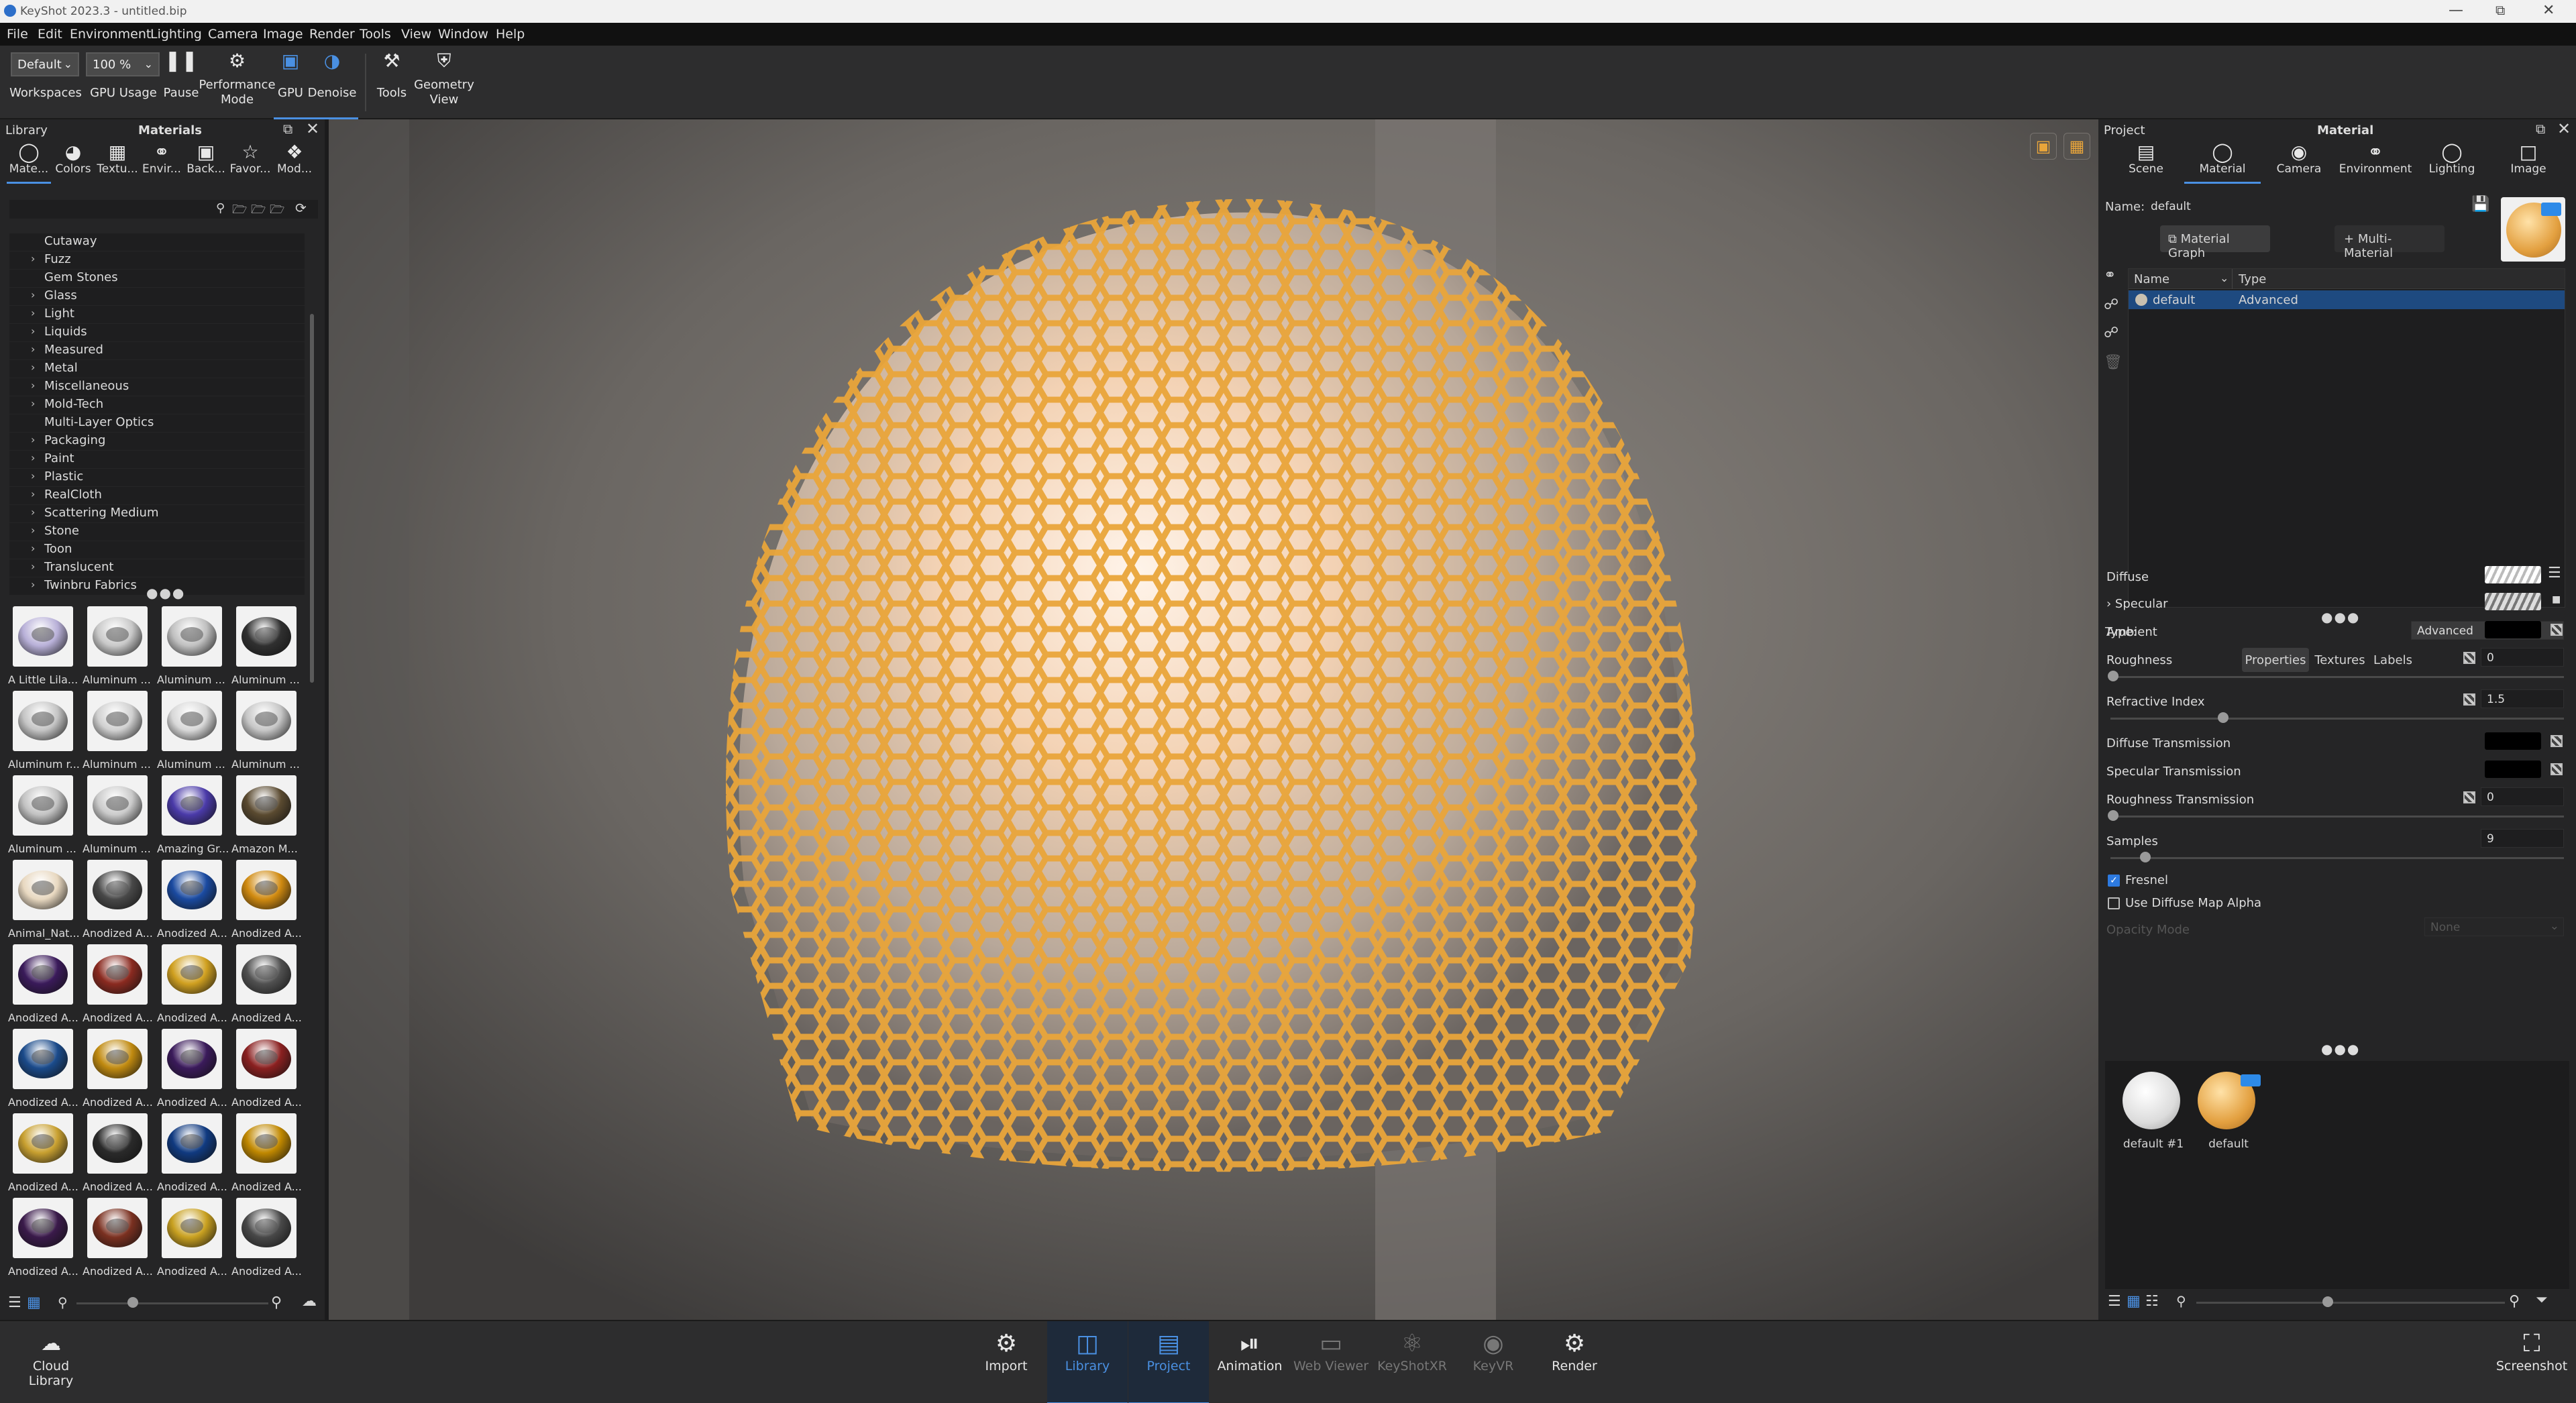  Describe the element at coordinates (2389, 243) in the screenshot. I see `multi-material-button: + Multi-Material` at that location.